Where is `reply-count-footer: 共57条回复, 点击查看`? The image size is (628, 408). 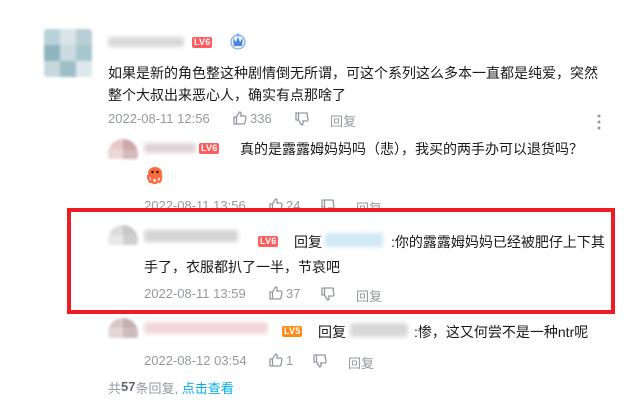 reply-count-footer: 共57条回复, 点击查看 is located at coordinates (171, 387).